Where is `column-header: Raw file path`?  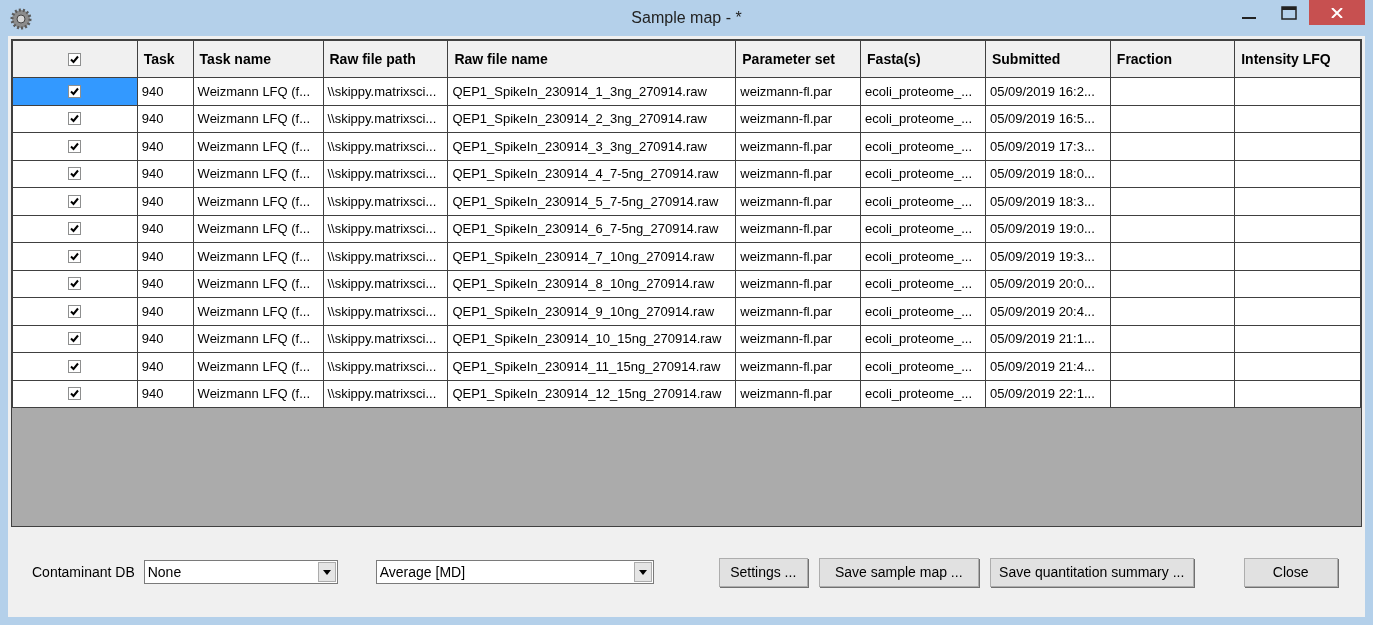 column-header: Raw file path is located at coordinates (385, 59).